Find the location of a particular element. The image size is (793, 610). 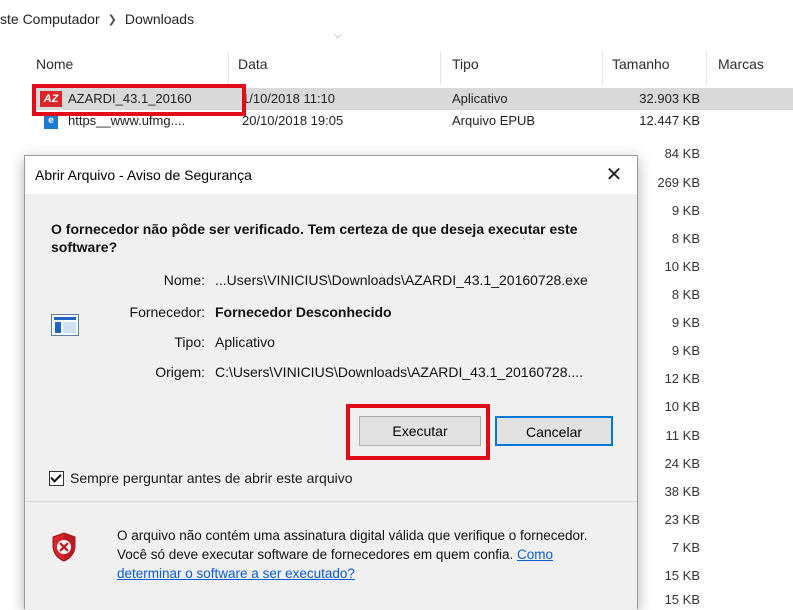

file-size: 32.903 KB is located at coordinates (669, 98).